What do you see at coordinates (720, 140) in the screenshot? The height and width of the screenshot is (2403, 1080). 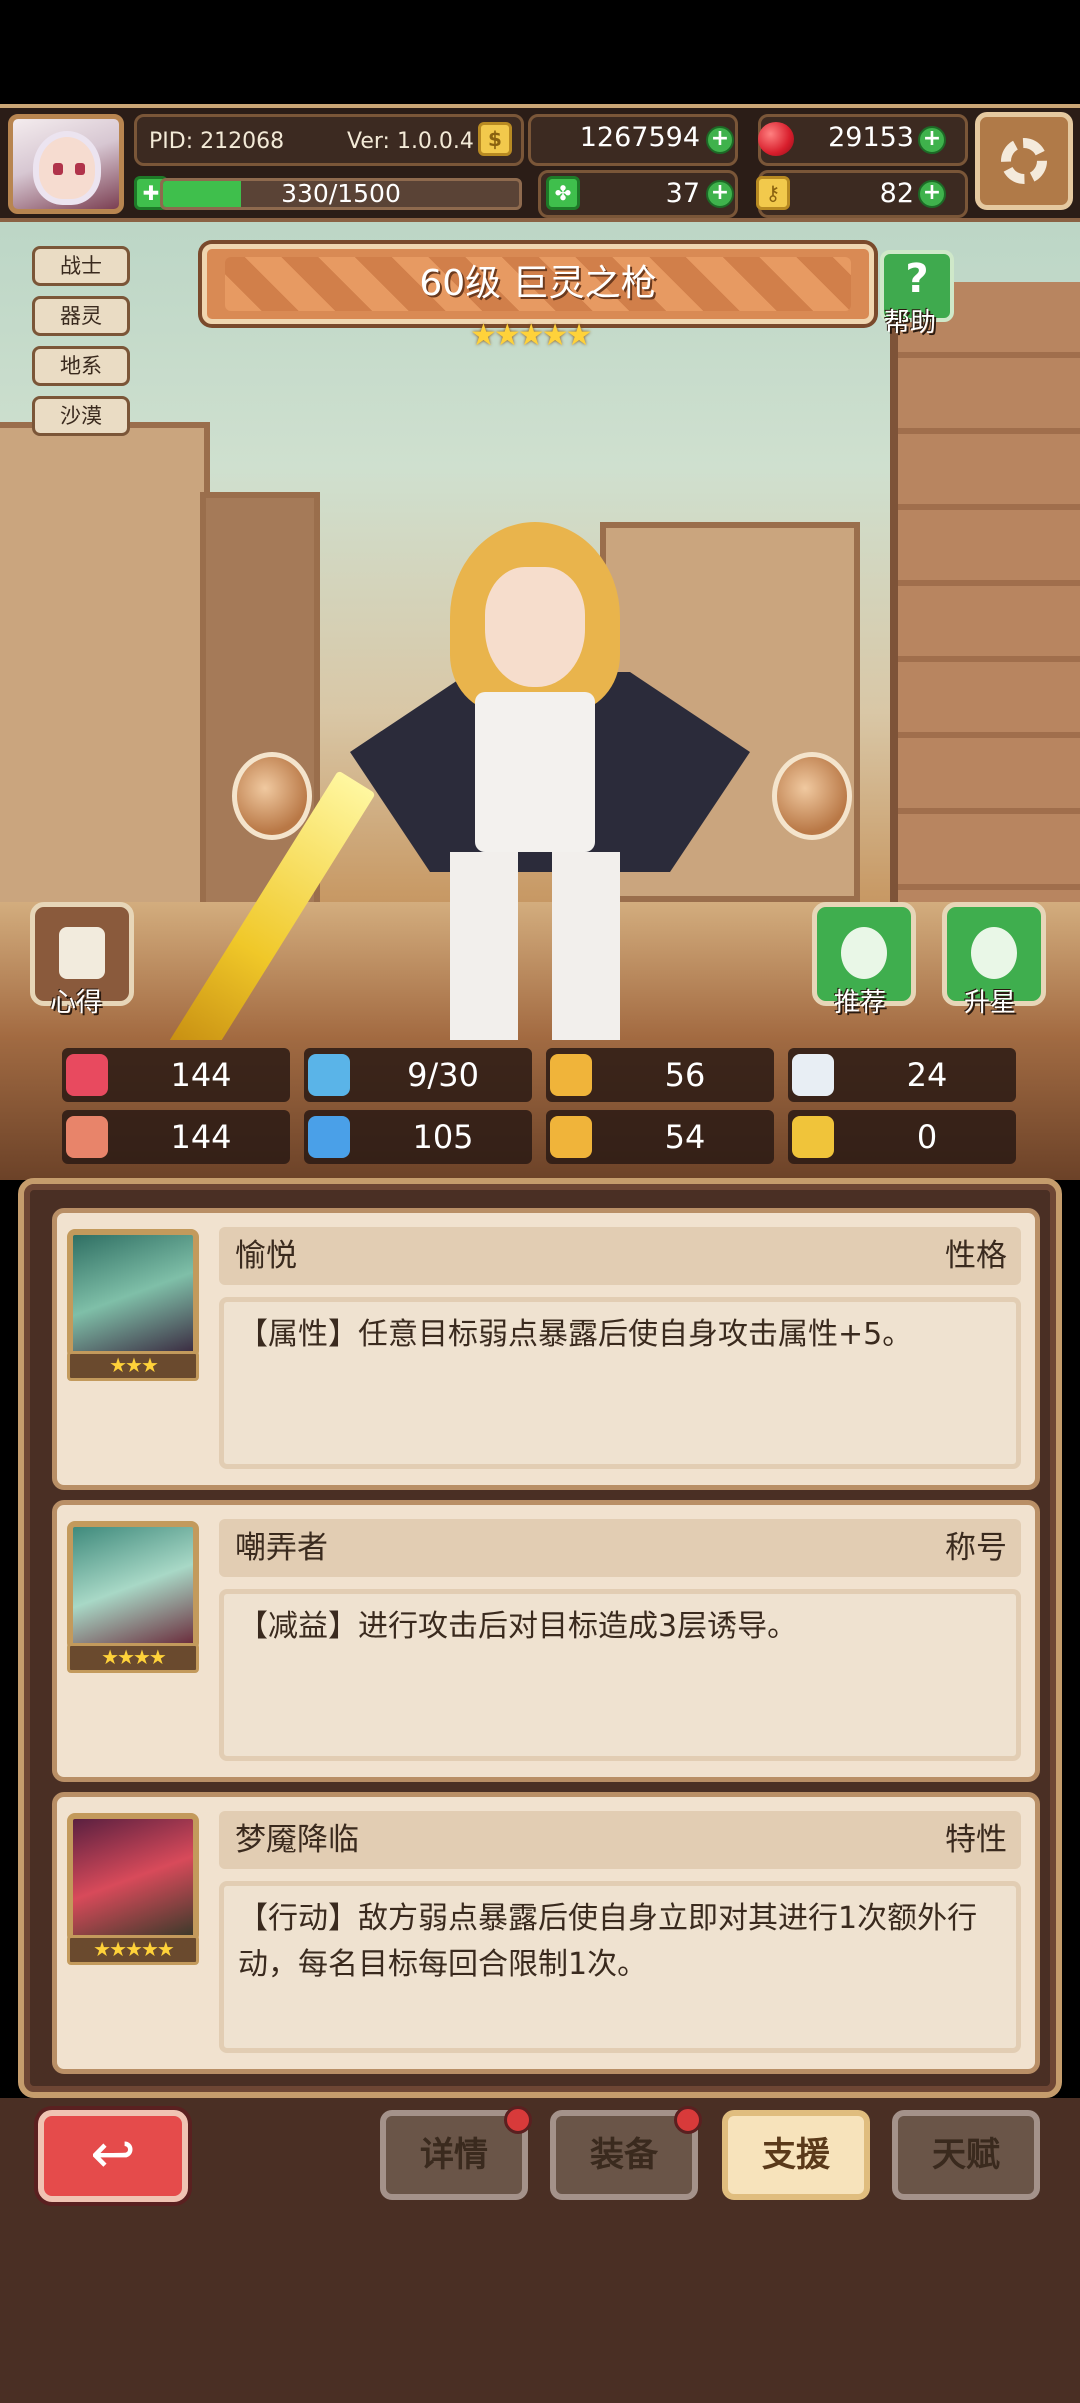 I see `add-gold-button: +` at bounding box center [720, 140].